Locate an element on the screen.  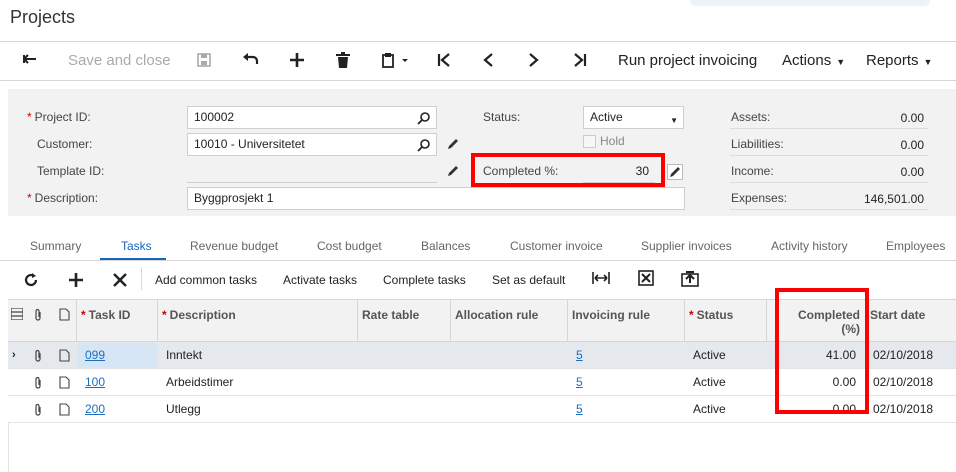
task-description: Utlegg is located at coordinates (183, 409).